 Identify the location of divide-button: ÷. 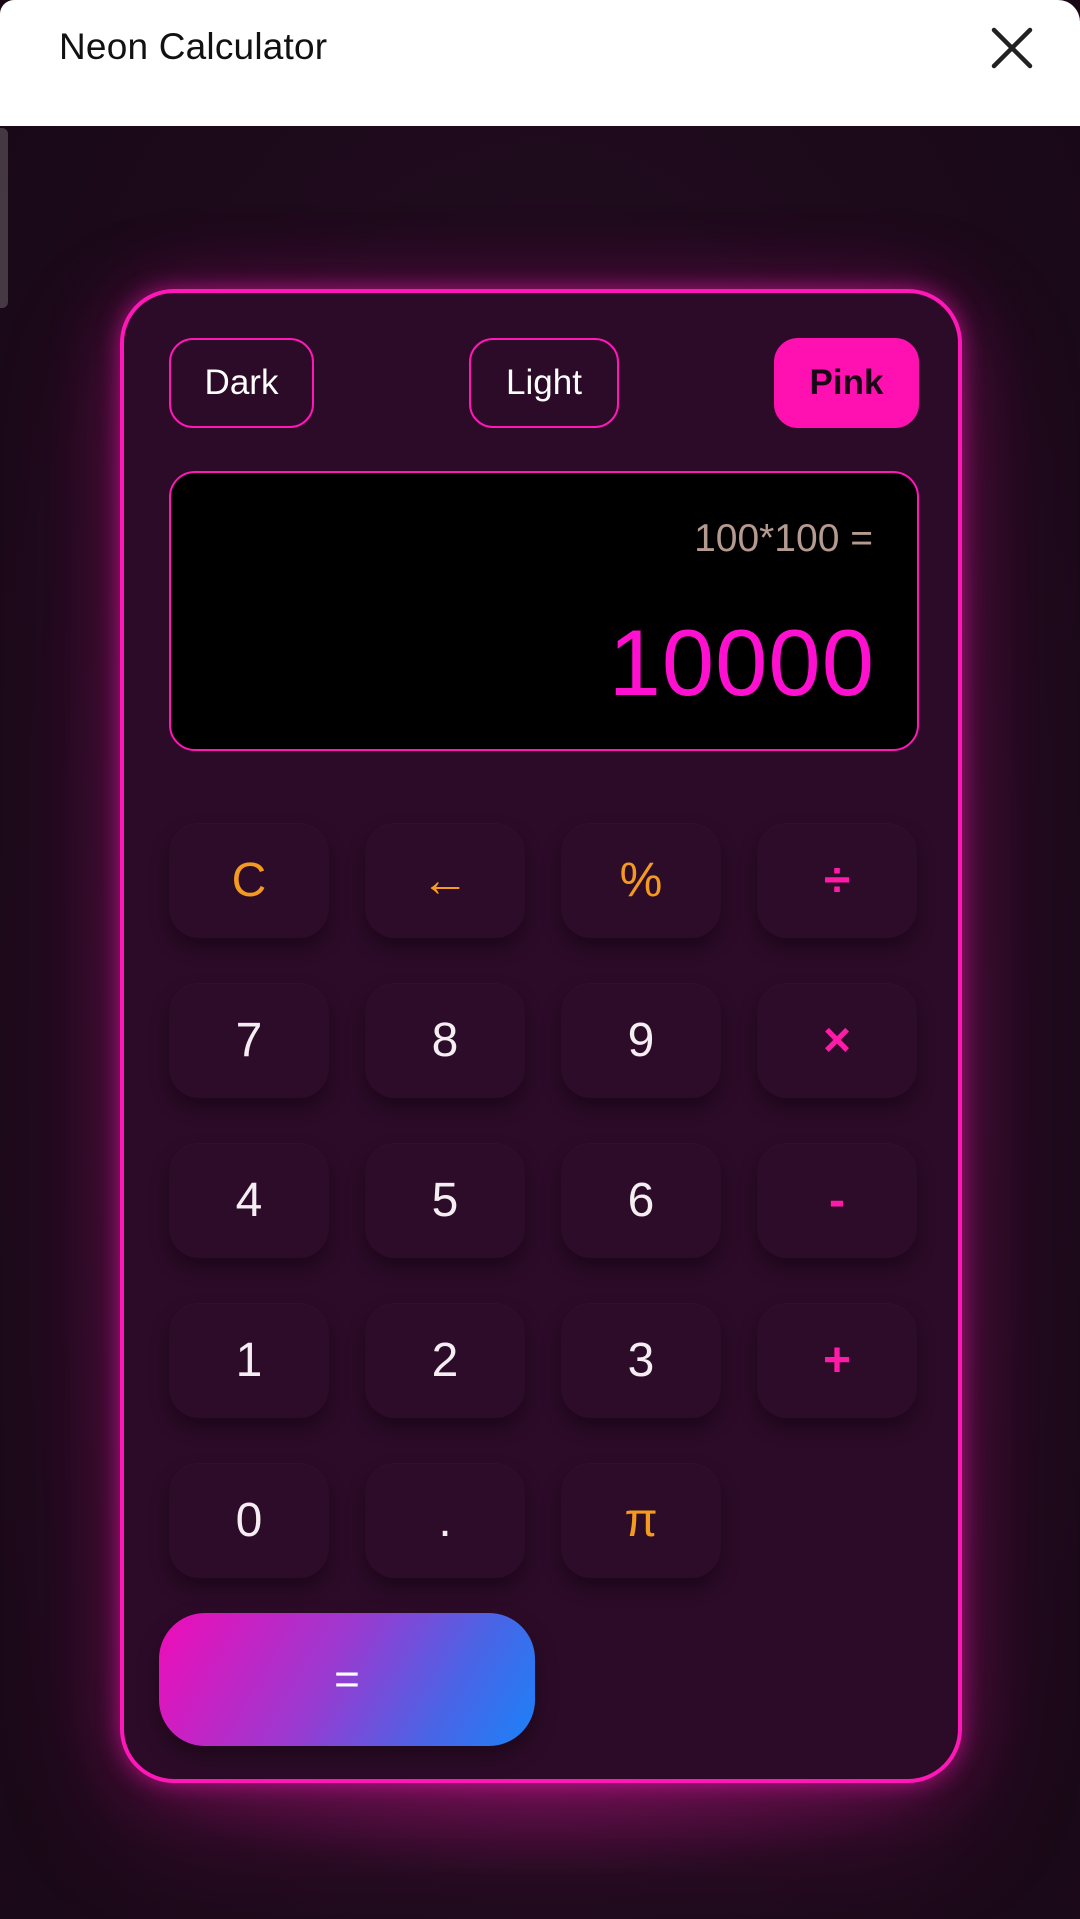
(837, 880).